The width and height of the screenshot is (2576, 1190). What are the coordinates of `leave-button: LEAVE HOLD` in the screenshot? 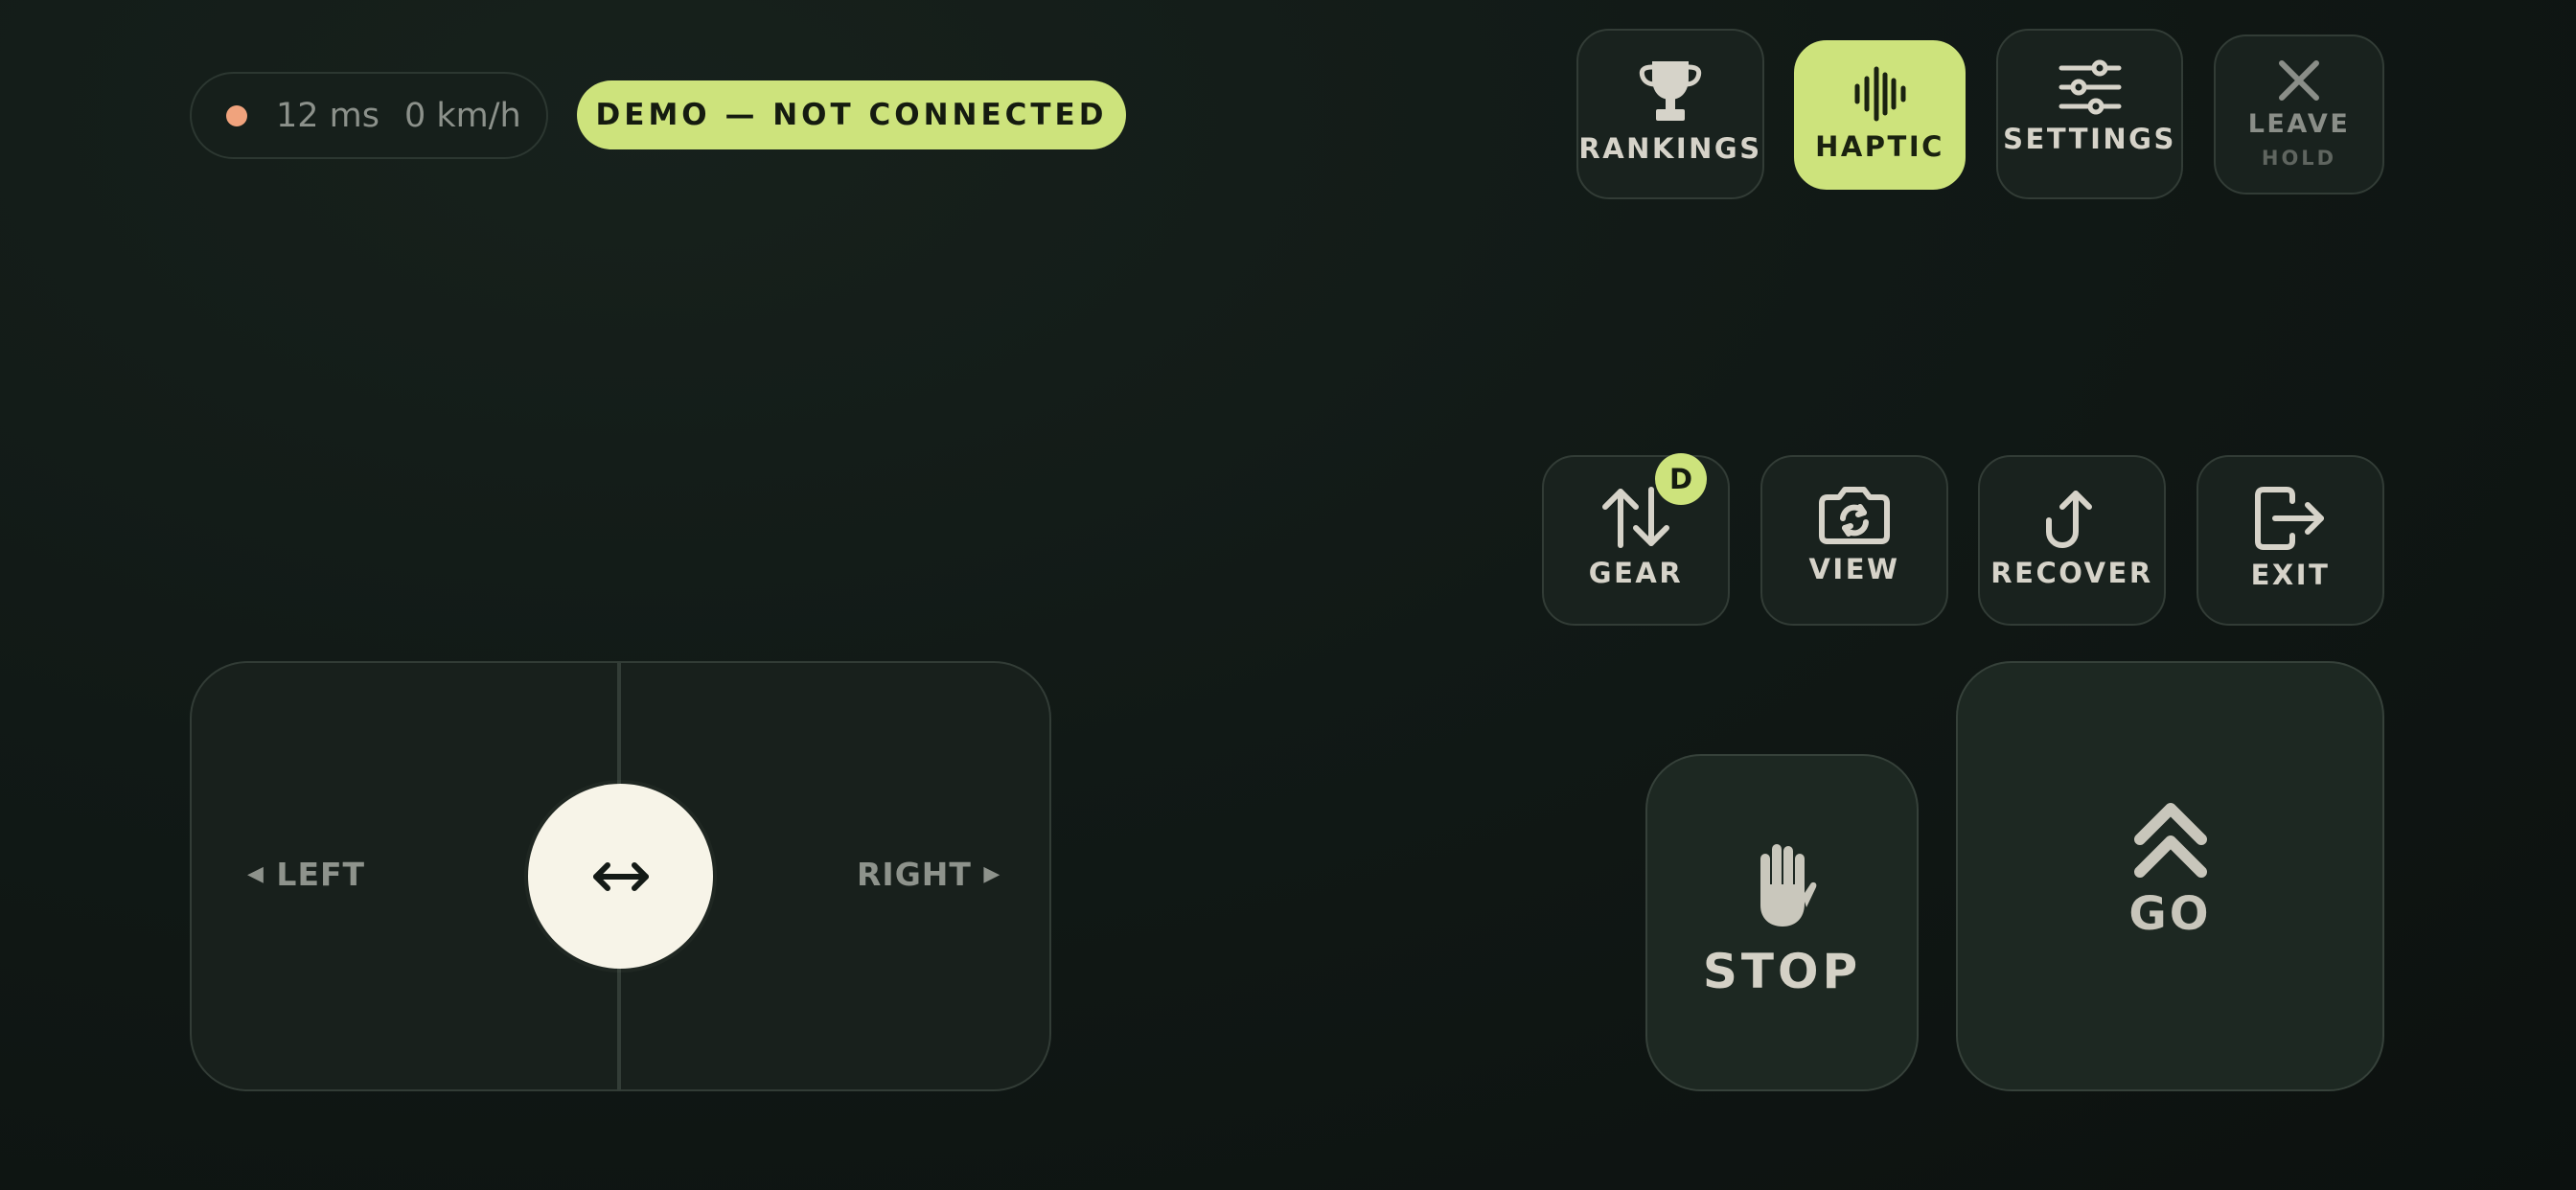 It's located at (2299, 115).